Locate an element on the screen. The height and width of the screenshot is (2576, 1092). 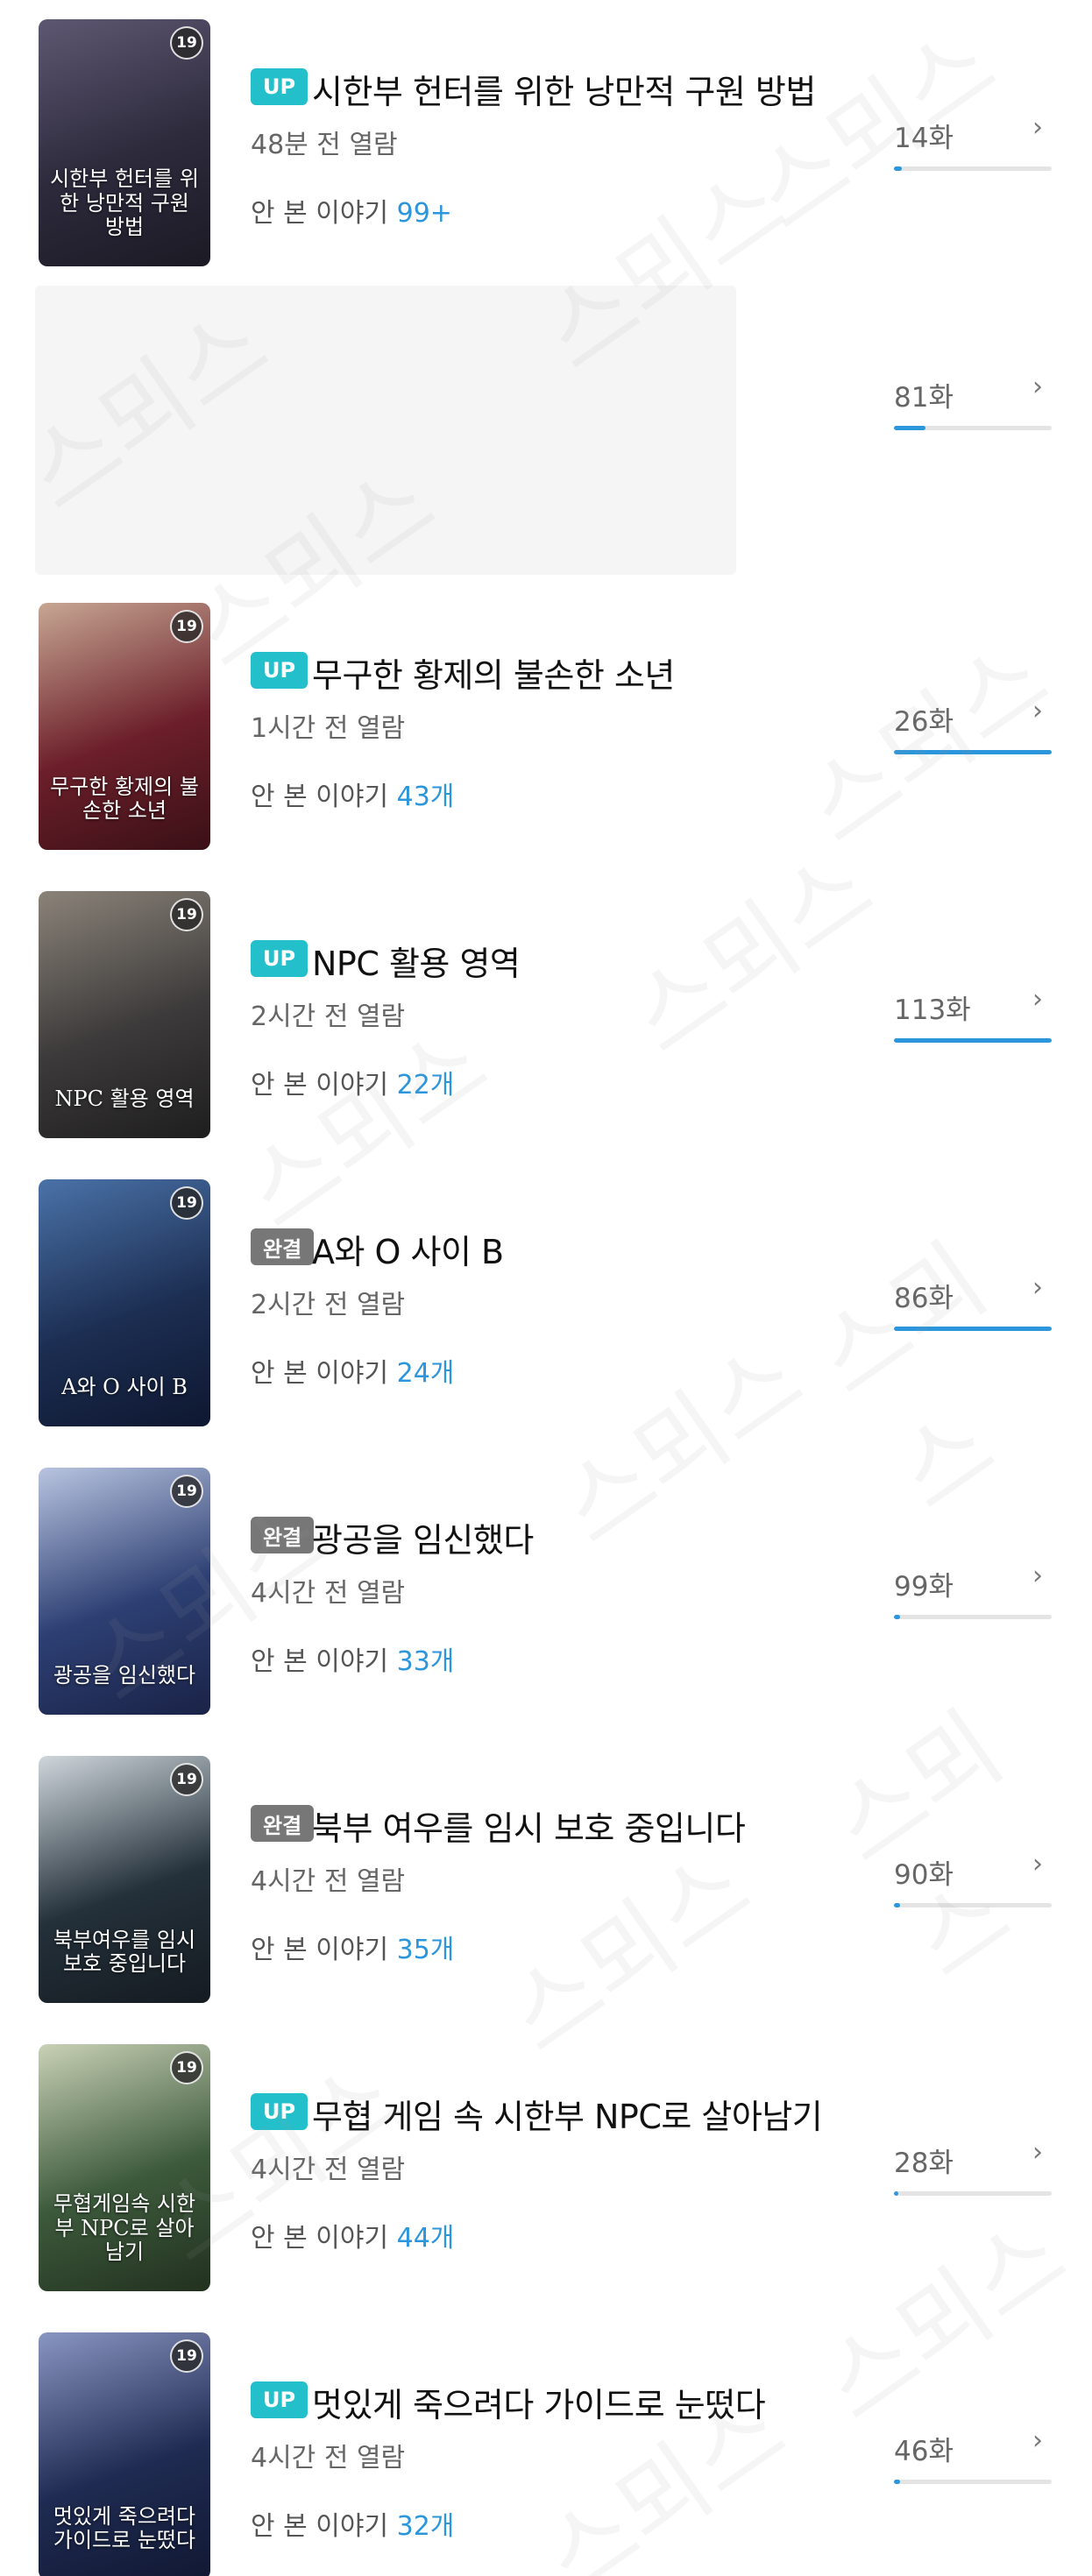
last-read-time: 48분 전 열람 is located at coordinates (324, 145).